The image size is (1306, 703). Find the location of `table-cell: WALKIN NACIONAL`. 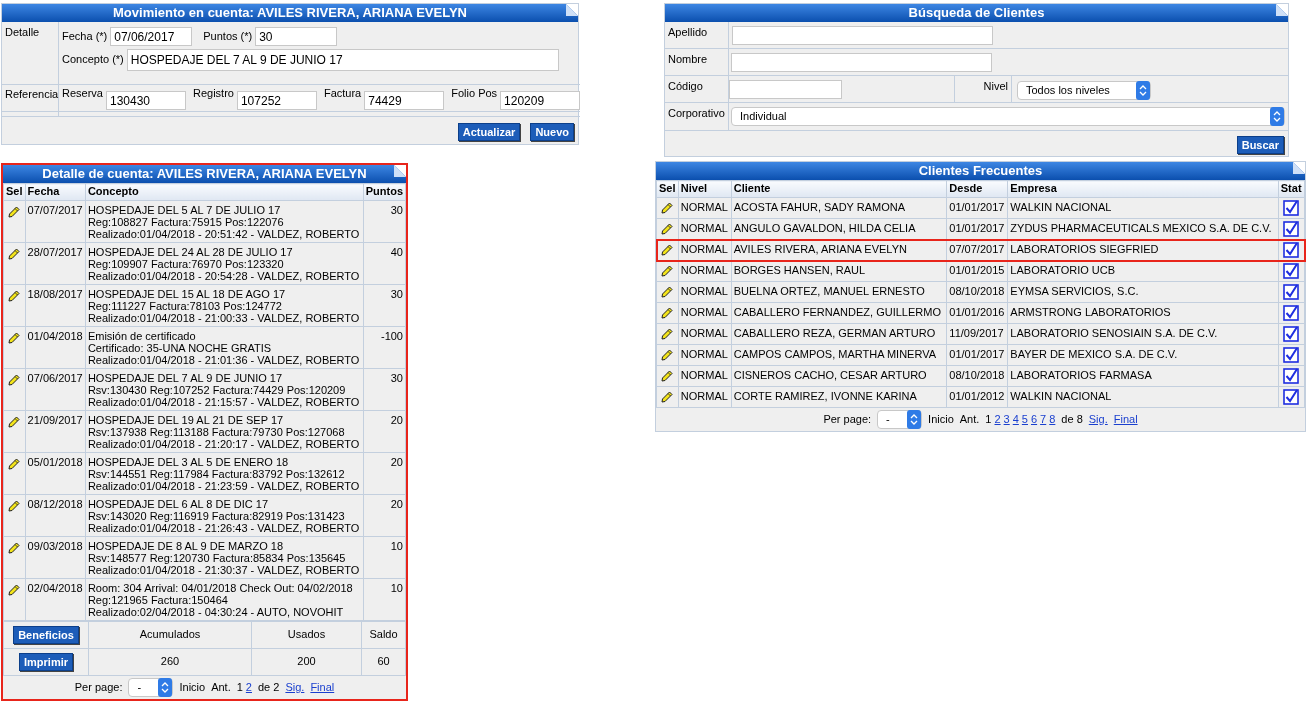

table-cell: WALKIN NACIONAL is located at coordinates (1143, 397).